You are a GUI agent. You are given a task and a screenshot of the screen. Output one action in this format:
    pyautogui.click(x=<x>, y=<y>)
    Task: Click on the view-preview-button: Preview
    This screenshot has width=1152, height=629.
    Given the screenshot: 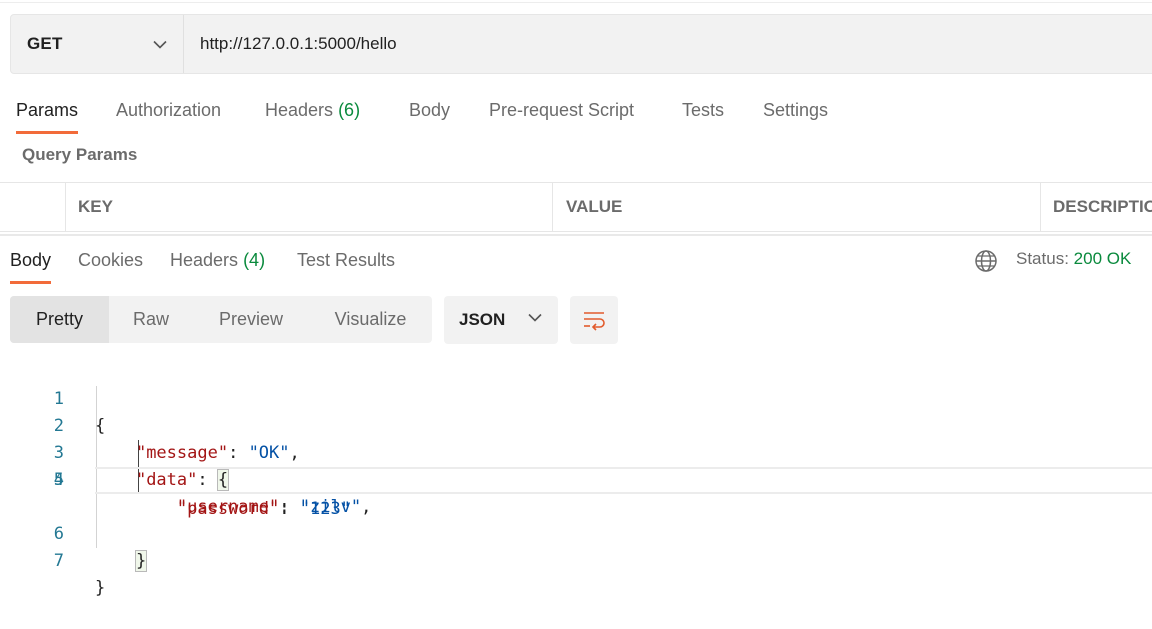 What is the action you would take?
    pyautogui.click(x=251, y=319)
    